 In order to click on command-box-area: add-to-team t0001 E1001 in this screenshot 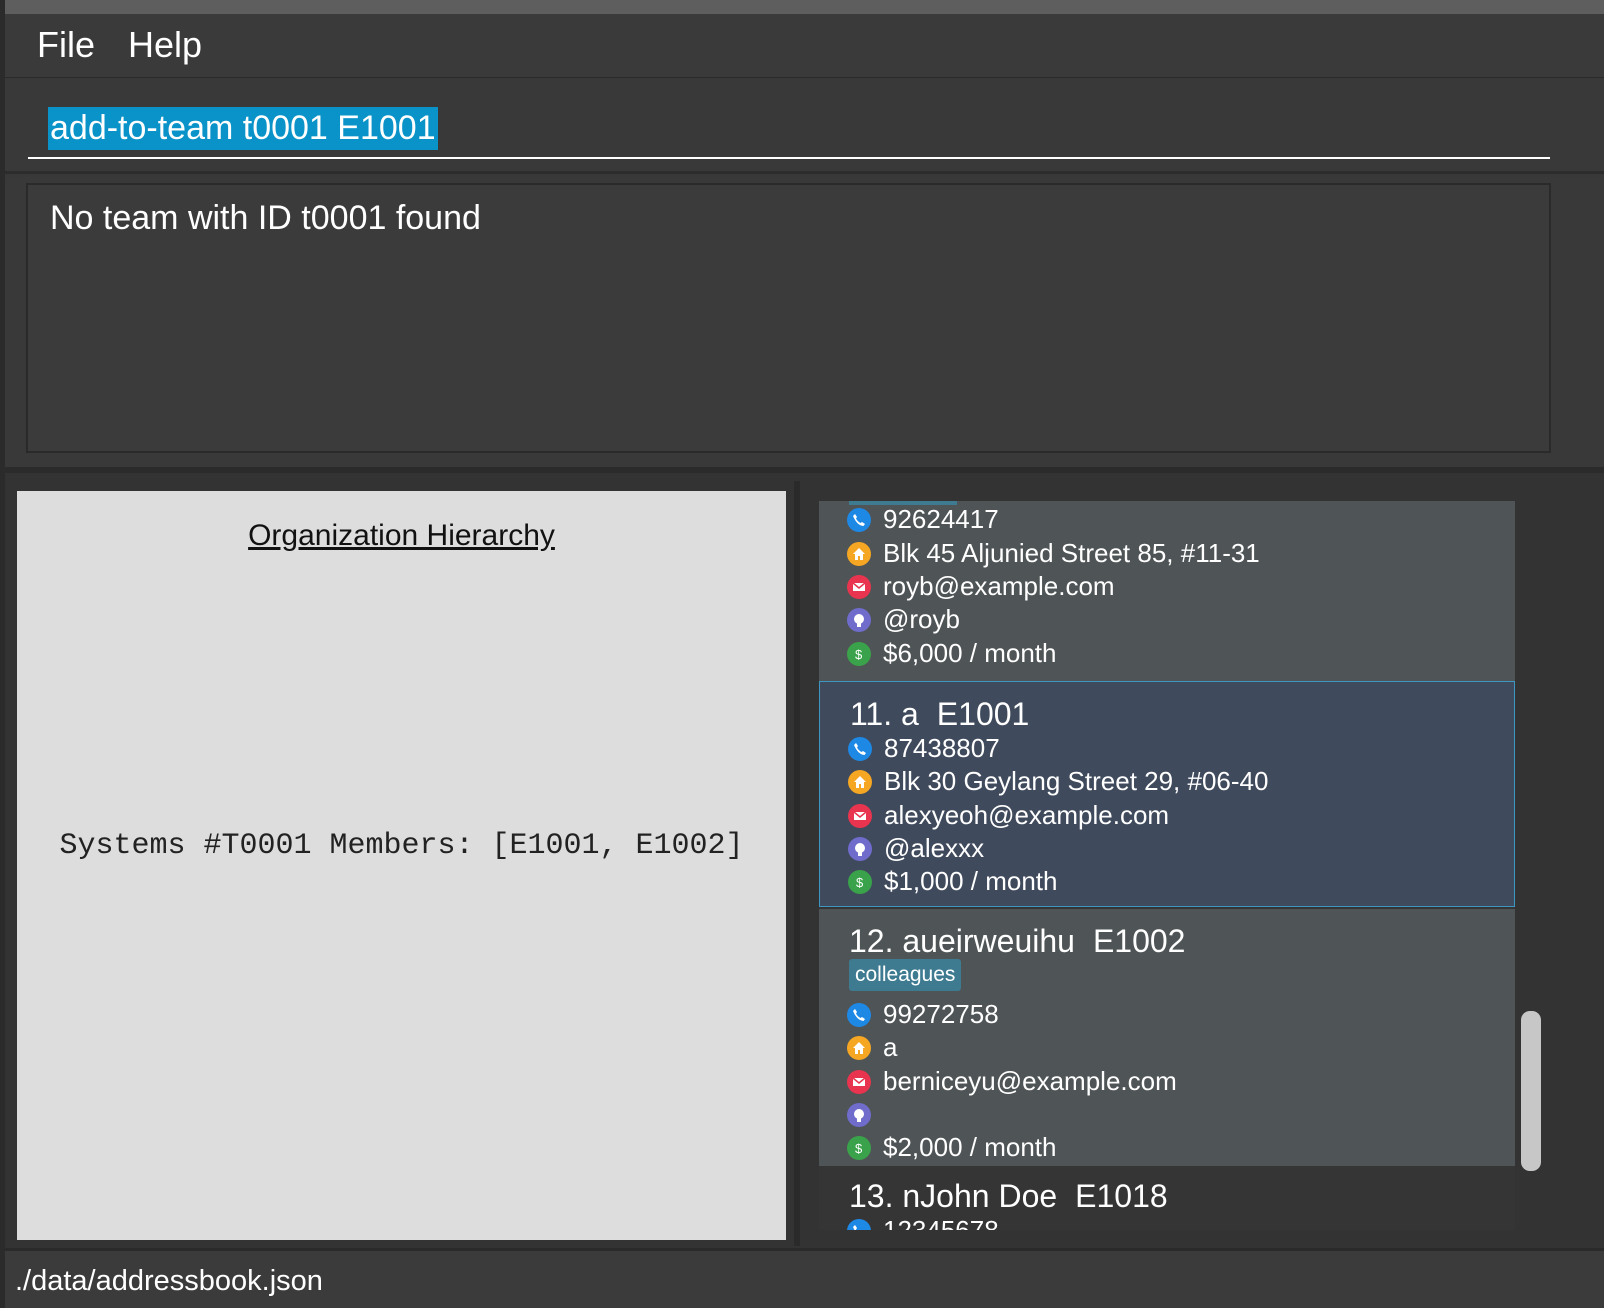, I will do `click(804, 126)`.